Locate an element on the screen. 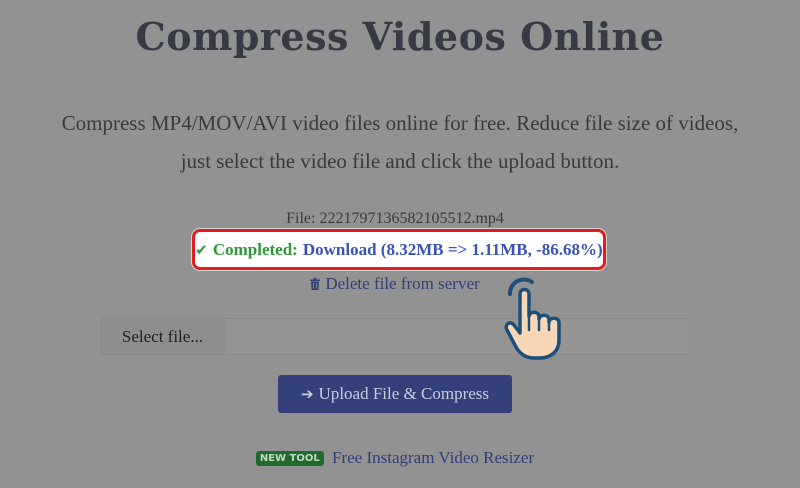 The image size is (800, 488). new-tool-promo: NEW TOOL Free Instagram Video Resizer is located at coordinates (395, 458).